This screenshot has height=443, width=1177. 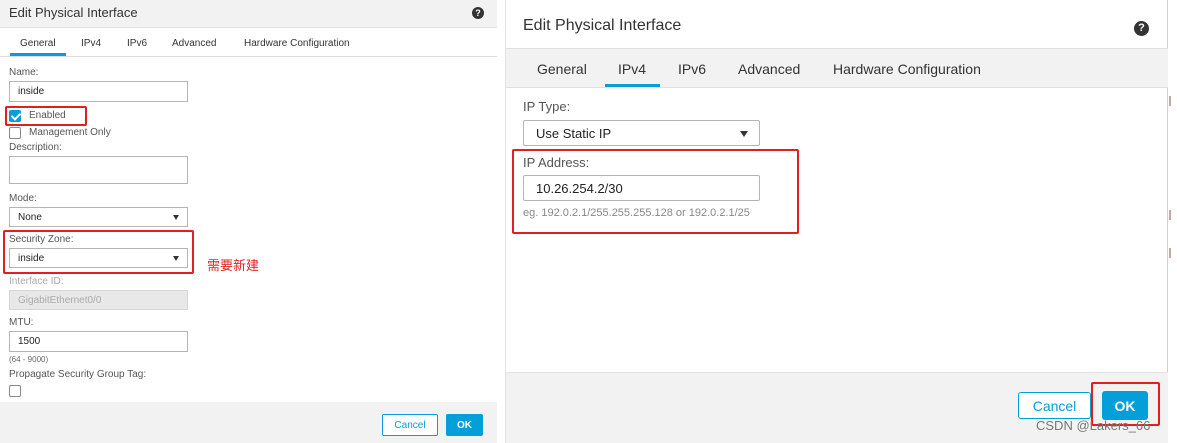 I want to click on management-only-label: Management Only, so click(x=70, y=132).